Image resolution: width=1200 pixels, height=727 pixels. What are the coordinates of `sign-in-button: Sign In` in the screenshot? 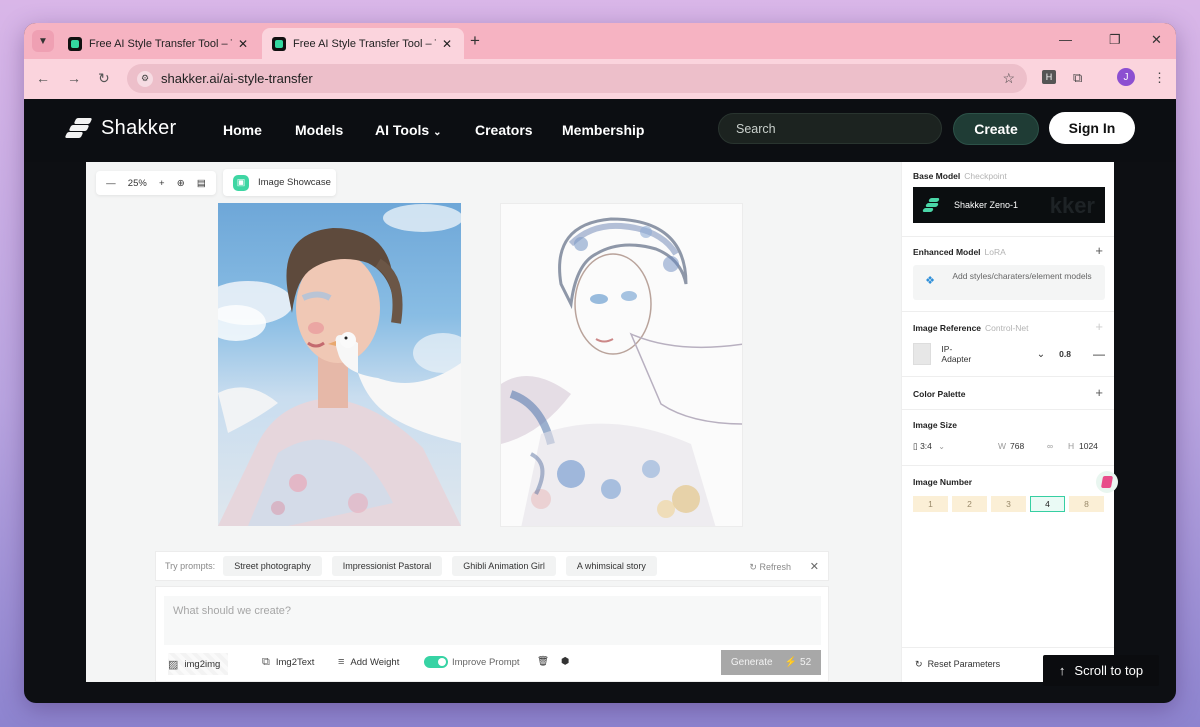 It's located at (1092, 128).